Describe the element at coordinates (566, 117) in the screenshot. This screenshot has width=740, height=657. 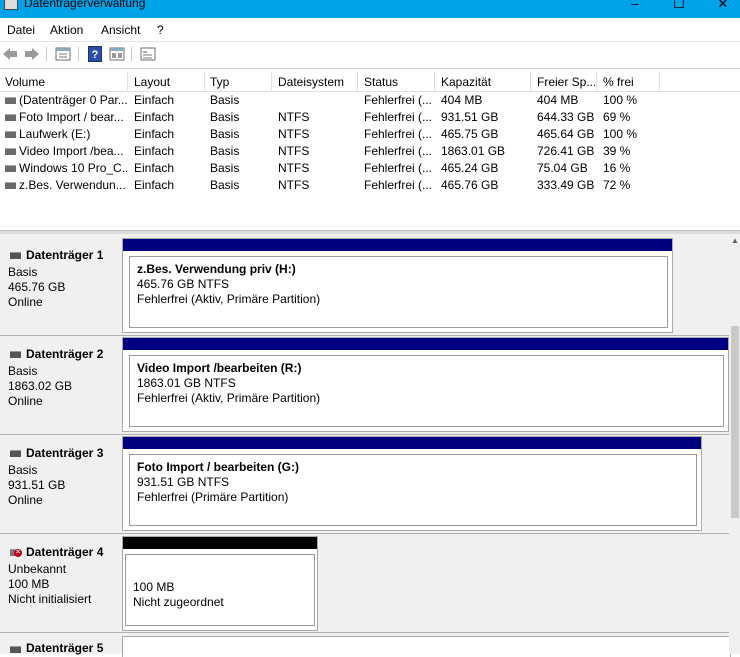
I see `cell-freier-speicher: 644.33 GB` at that location.